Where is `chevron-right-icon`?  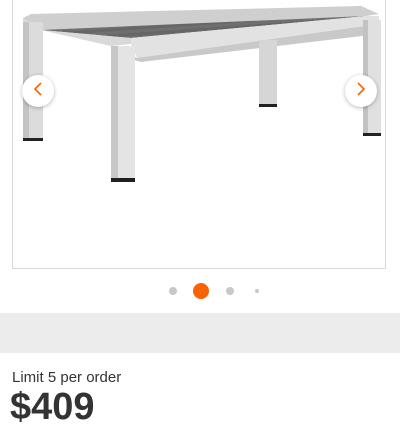
chevron-right-icon is located at coordinates (361, 91).